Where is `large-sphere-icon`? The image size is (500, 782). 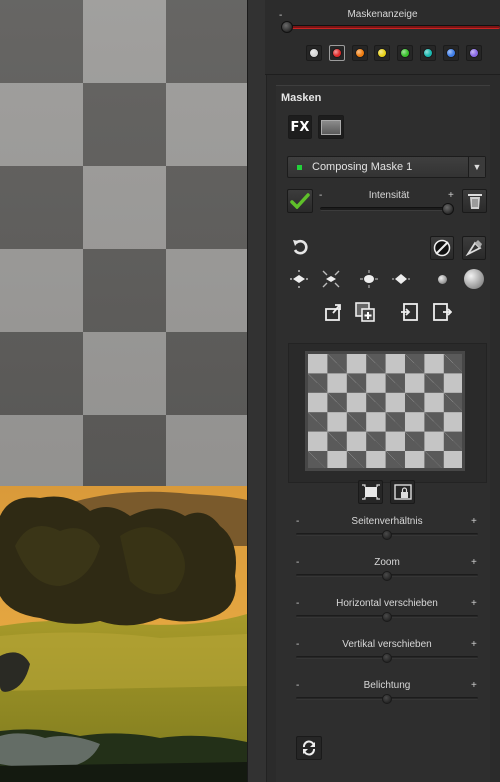 large-sphere-icon is located at coordinates (474, 279).